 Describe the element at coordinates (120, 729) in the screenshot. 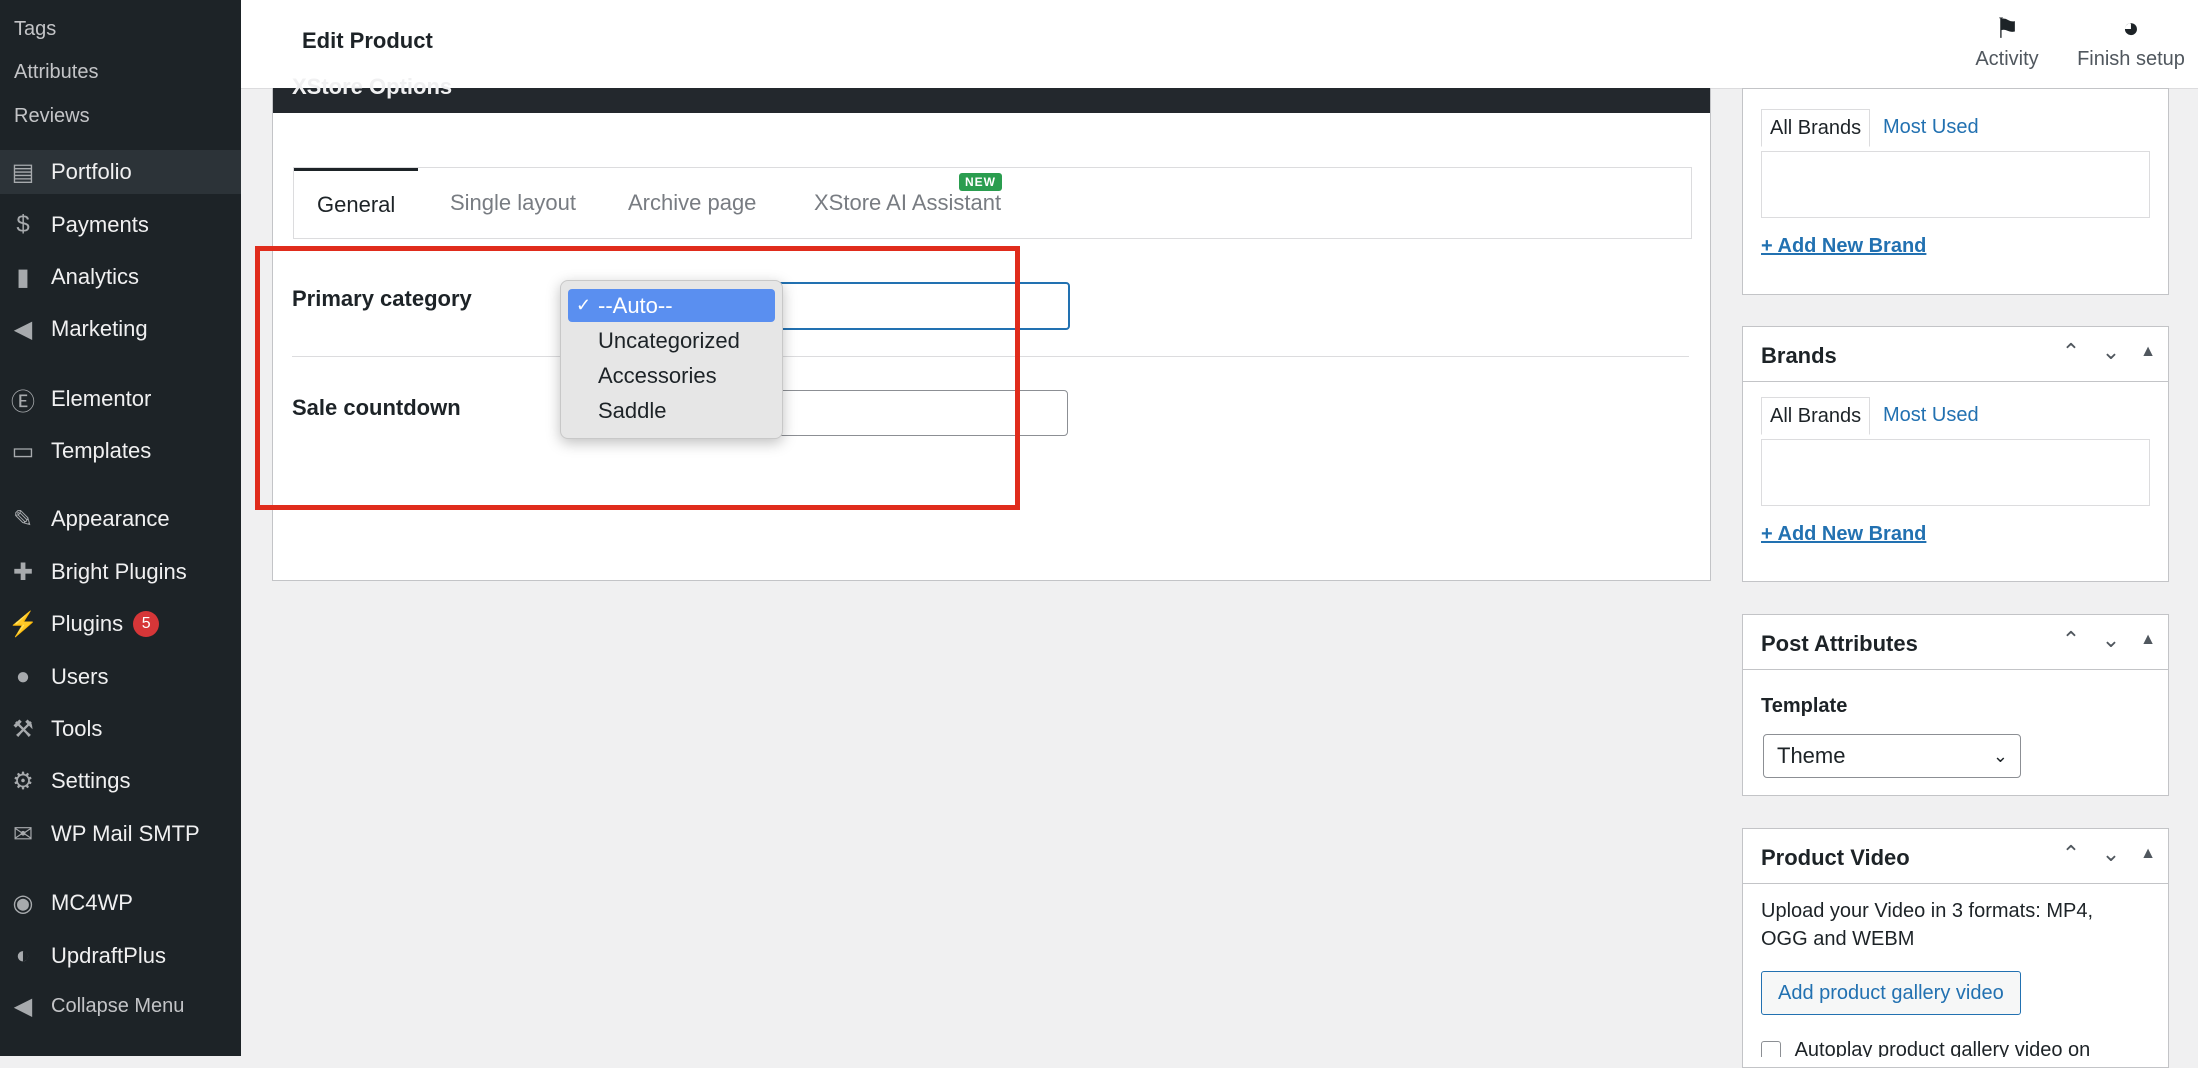

I see `sidebar-item-tools: ⚒ Tools` at that location.